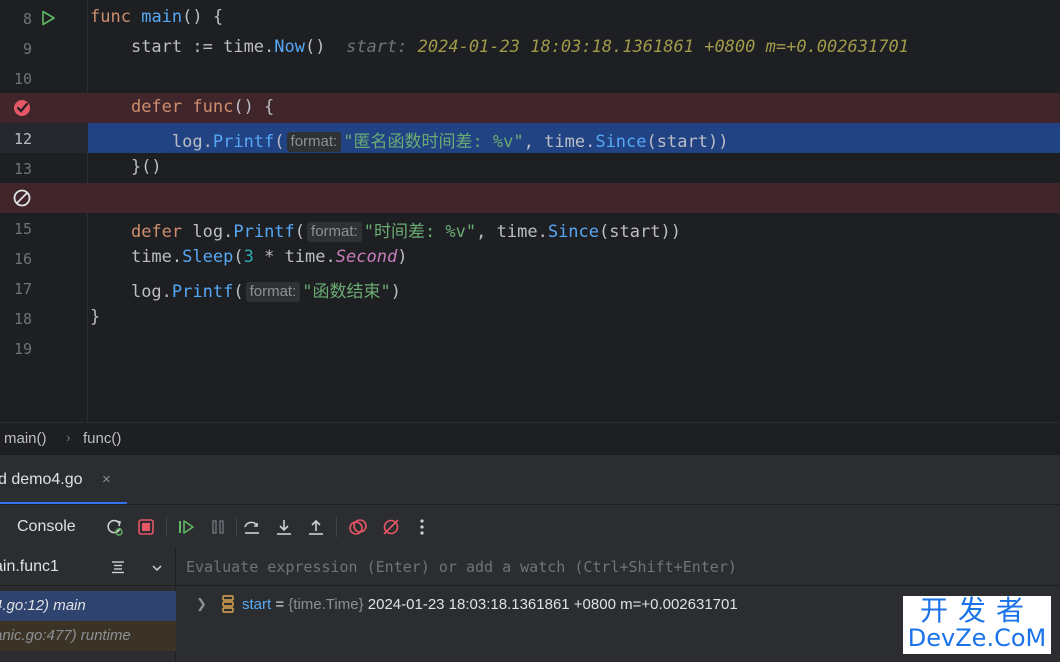 The height and width of the screenshot is (662, 1060). I want to click on close-icon: ×, so click(106, 479).